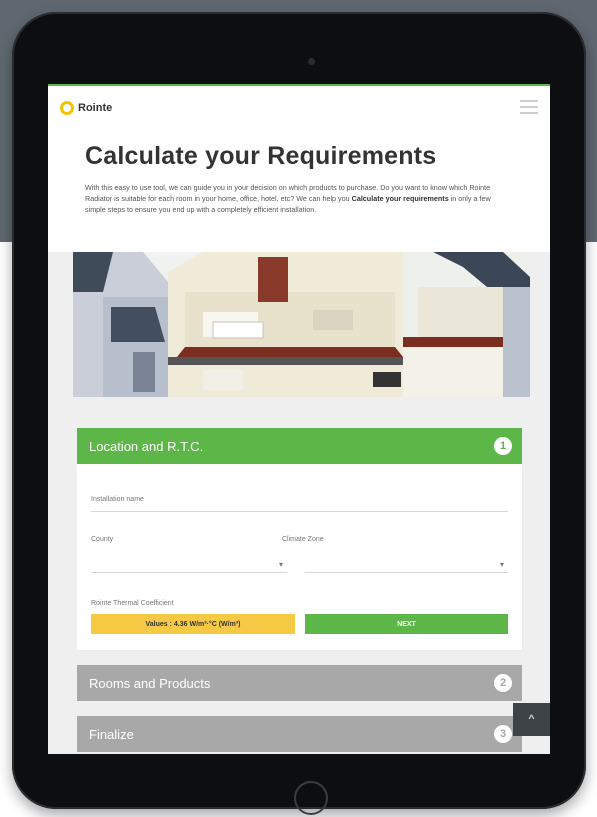  I want to click on home-button, so click(311, 798).